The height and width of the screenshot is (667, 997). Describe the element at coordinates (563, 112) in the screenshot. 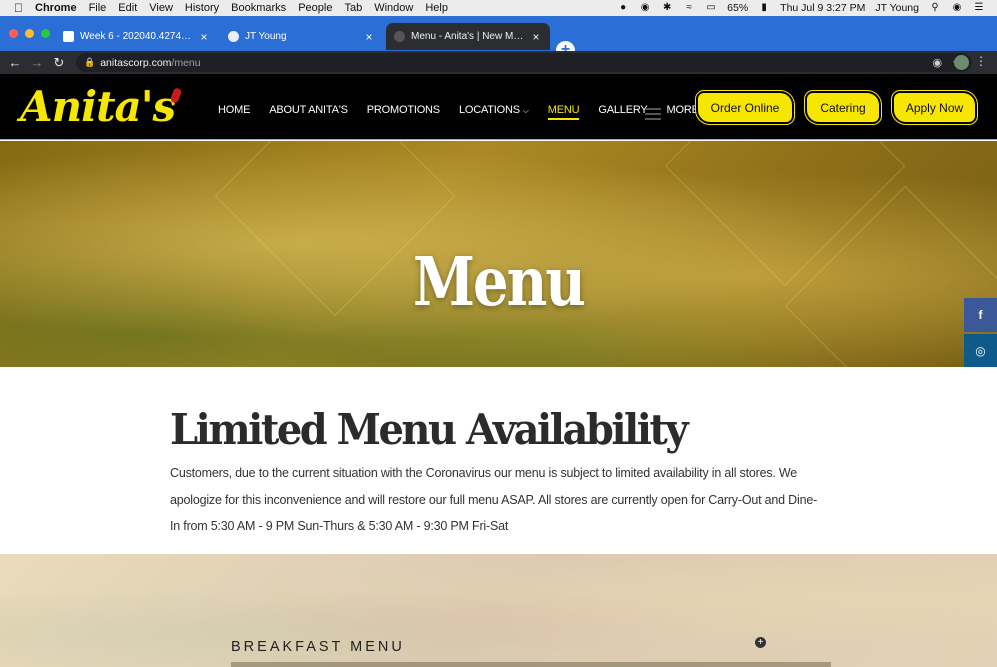

I see `nav-menu: MENU` at that location.